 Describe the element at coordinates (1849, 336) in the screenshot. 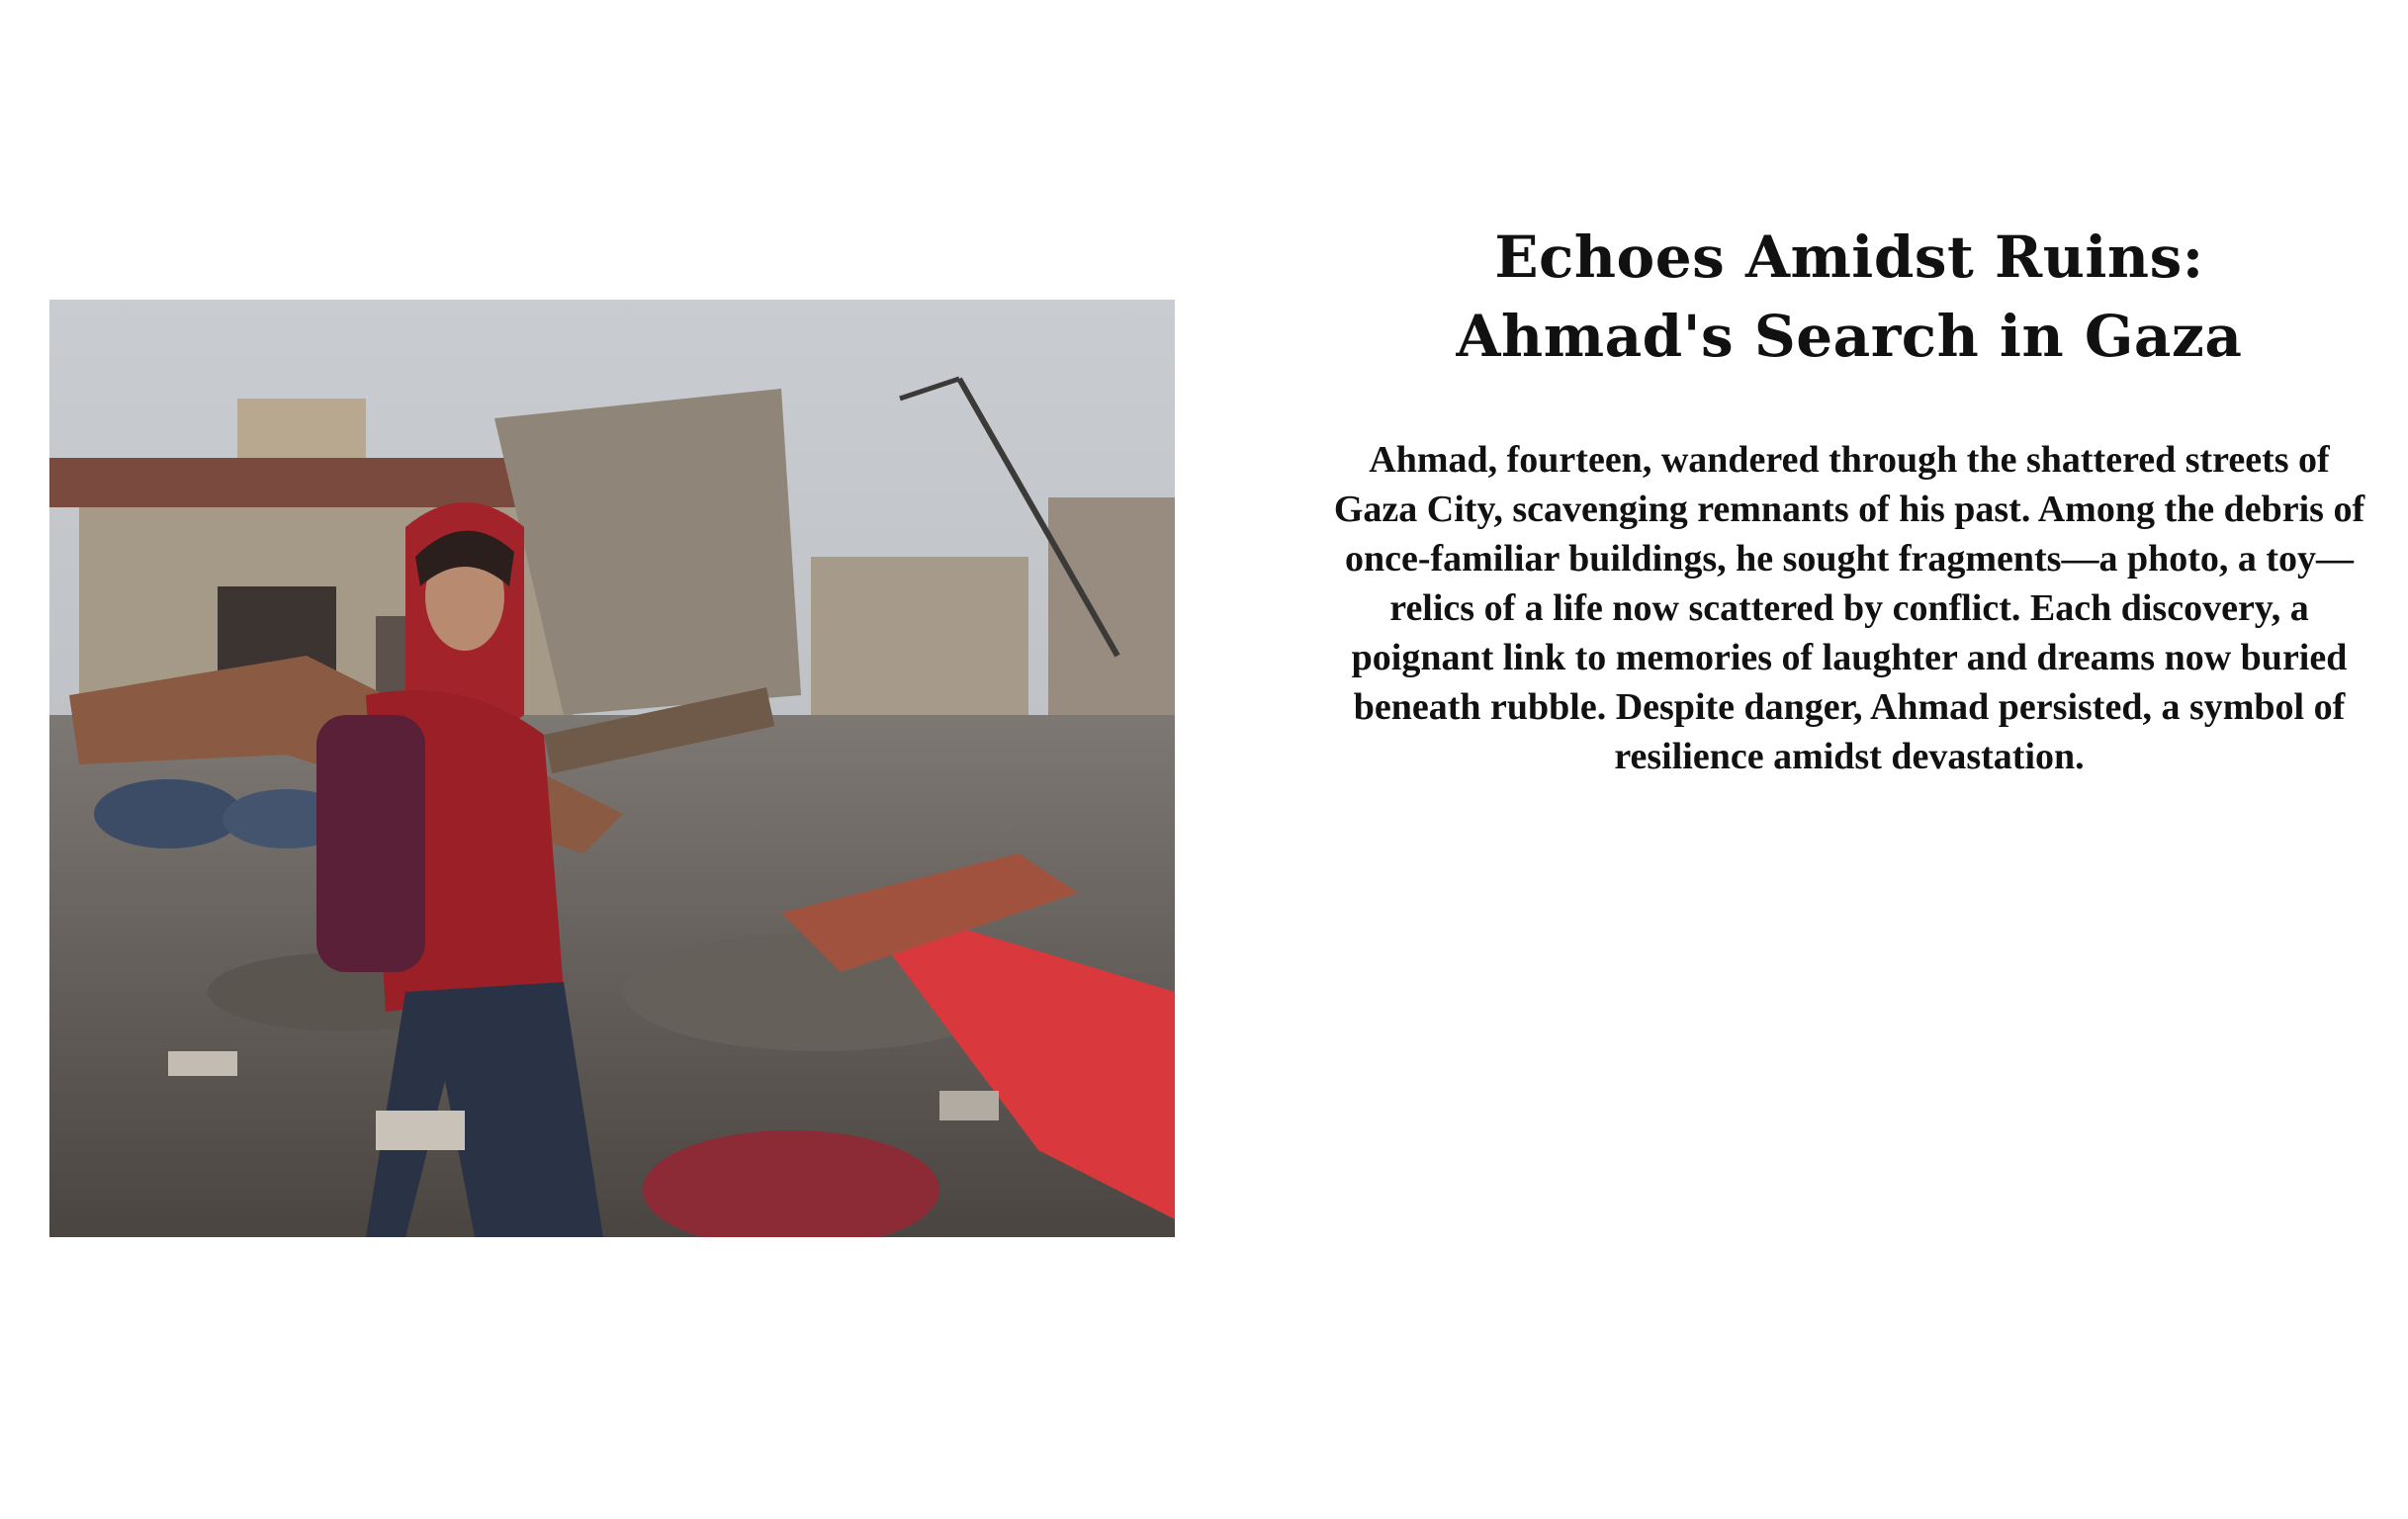

I see `title-line-2: Ahmad's Search in Gaza` at that location.